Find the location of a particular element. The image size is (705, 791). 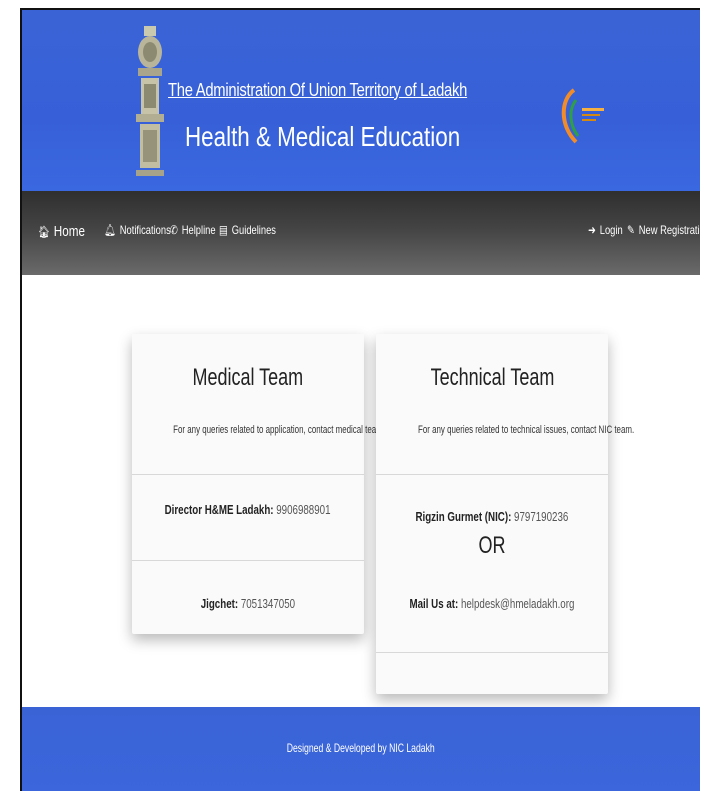

department-title: Health & Medical Education is located at coordinates (323, 136).